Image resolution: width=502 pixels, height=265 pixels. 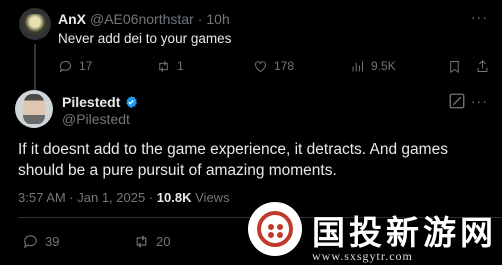 What do you see at coordinates (75, 66) in the screenshot?
I see `reply-button: 17` at bounding box center [75, 66].